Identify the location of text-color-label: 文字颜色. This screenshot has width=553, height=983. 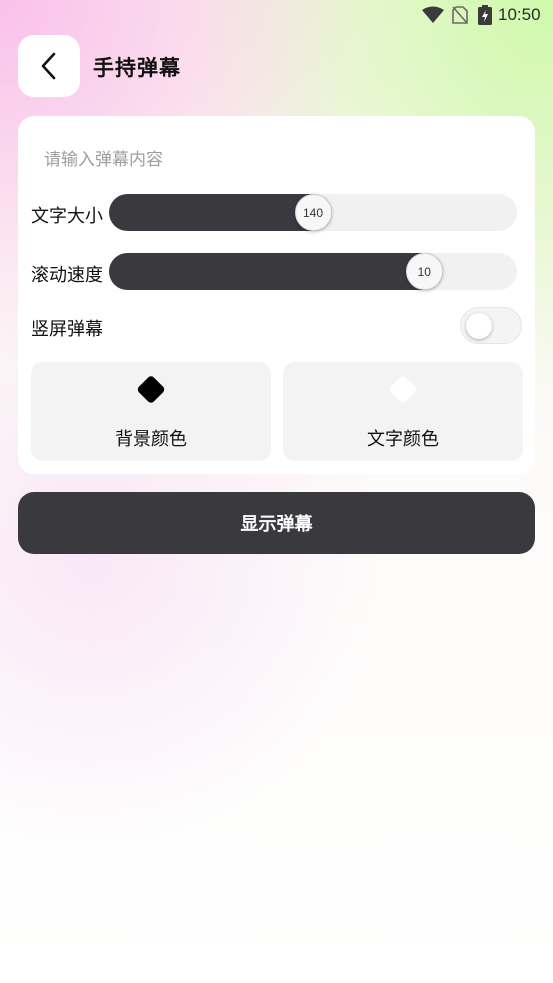
(403, 439).